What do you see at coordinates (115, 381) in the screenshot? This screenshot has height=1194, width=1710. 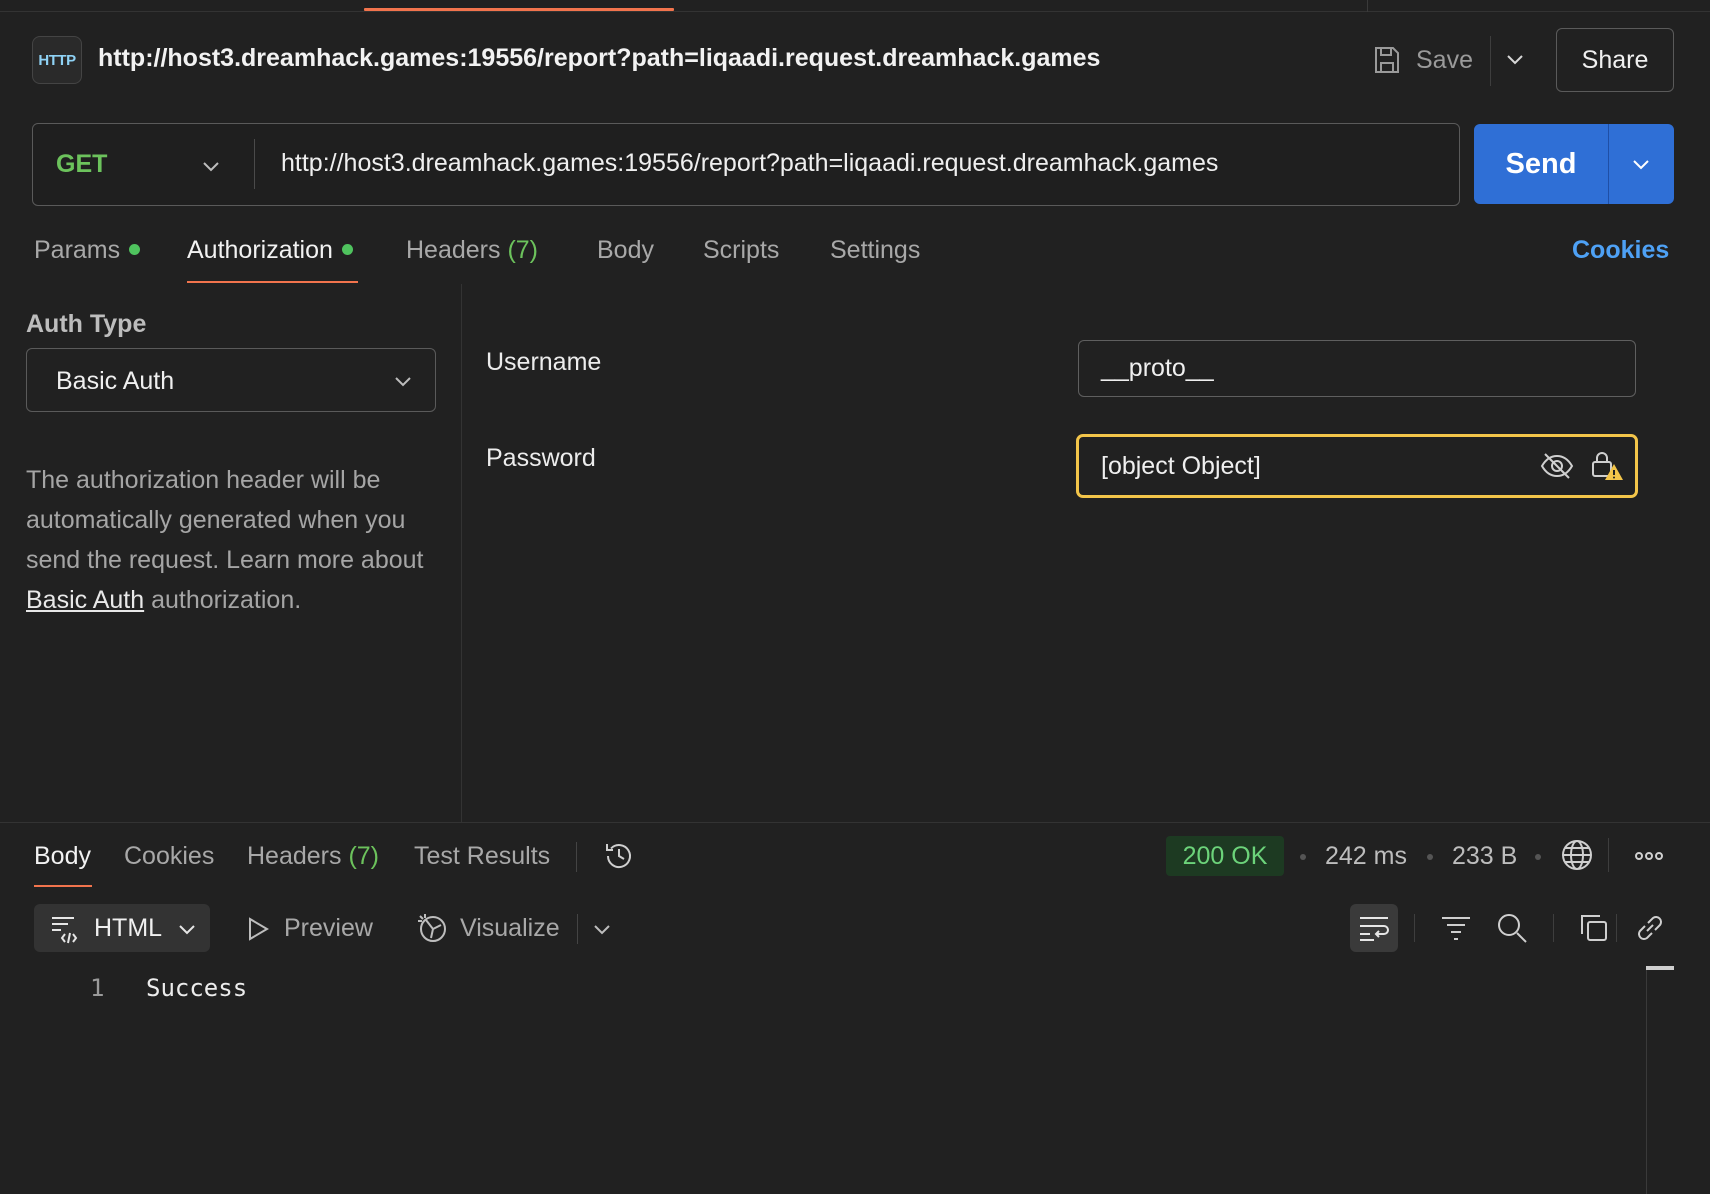 I see `auth-type-value: Basic Auth` at bounding box center [115, 381].